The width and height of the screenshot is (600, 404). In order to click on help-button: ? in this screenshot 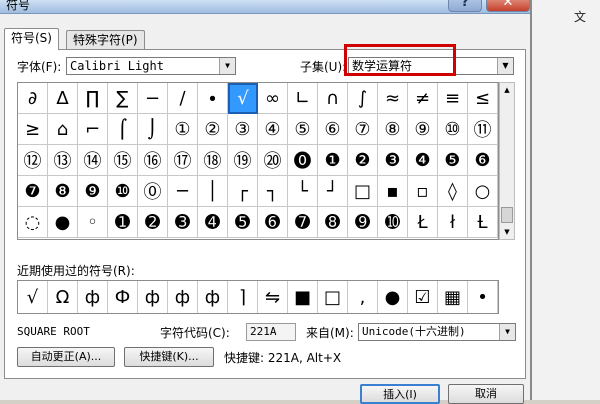, I will do `click(465, 6)`.